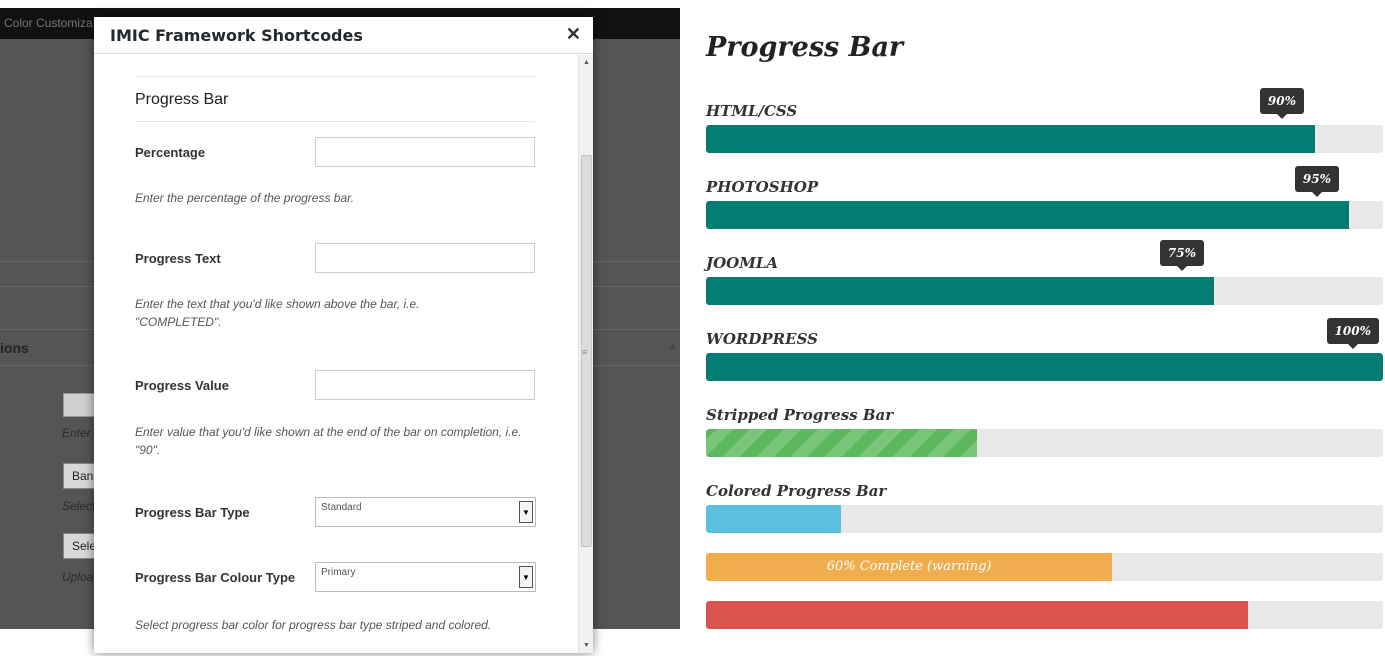 This screenshot has width=1385, height=656. Describe the element at coordinates (192, 512) in the screenshot. I see `bar-type-label: Progress Bar Type` at that location.